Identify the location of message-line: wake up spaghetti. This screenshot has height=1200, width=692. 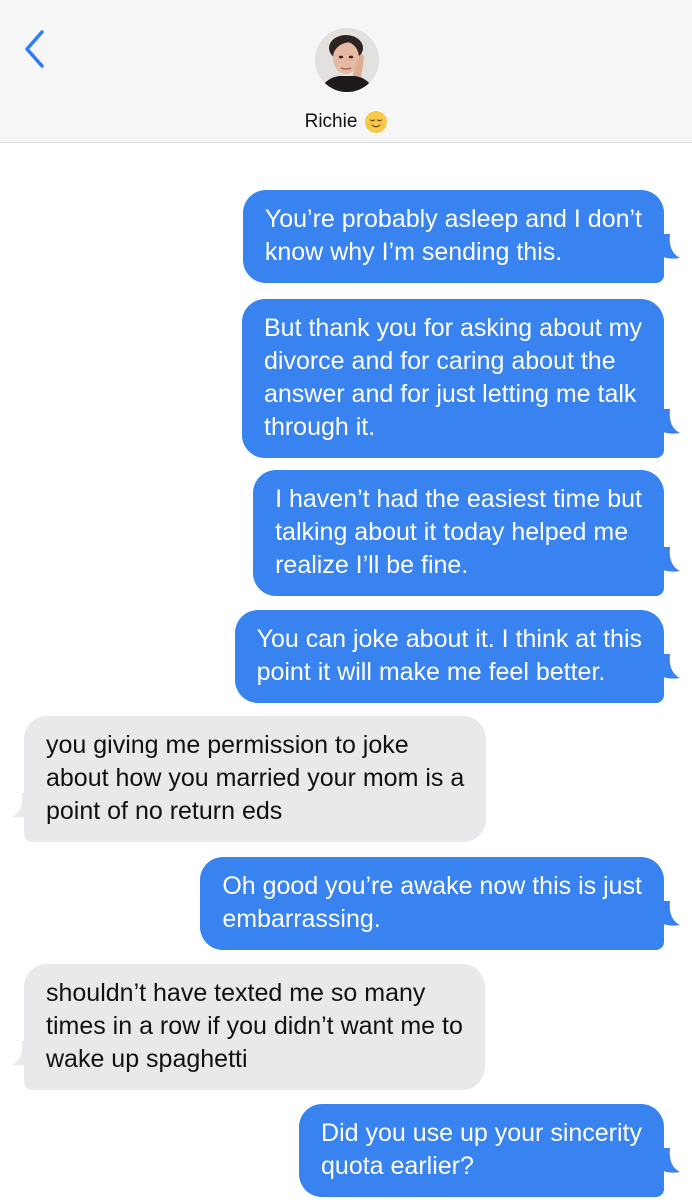
(147, 1059).